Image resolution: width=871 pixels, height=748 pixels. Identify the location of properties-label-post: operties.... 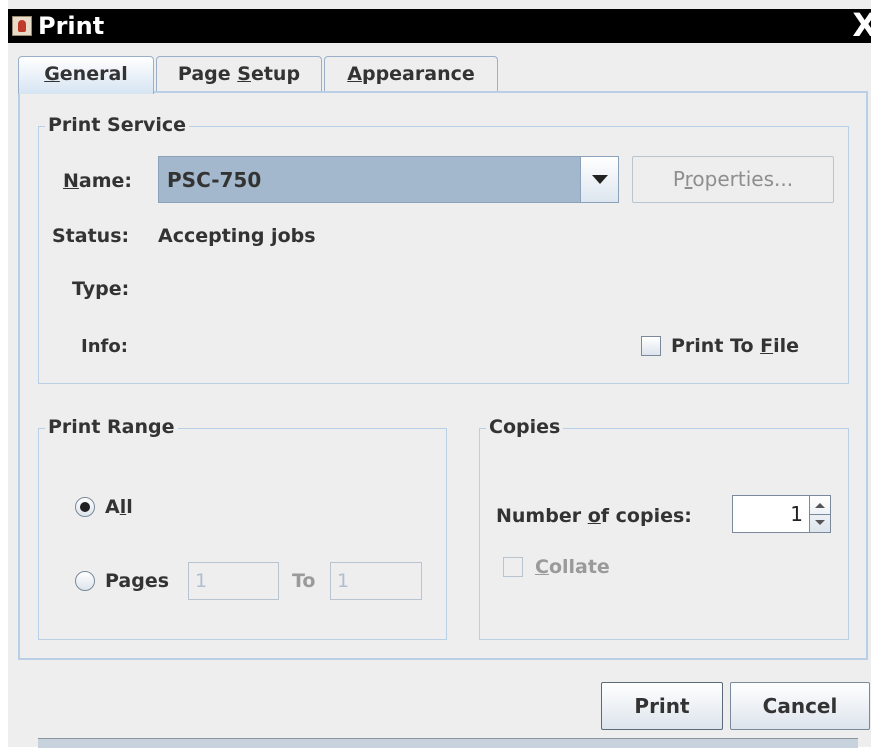
(743, 179).